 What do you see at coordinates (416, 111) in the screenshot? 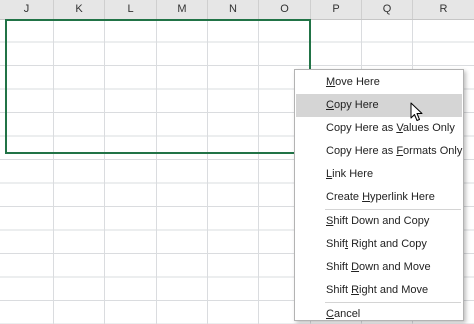
I see `arrow-cursor-icon` at bounding box center [416, 111].